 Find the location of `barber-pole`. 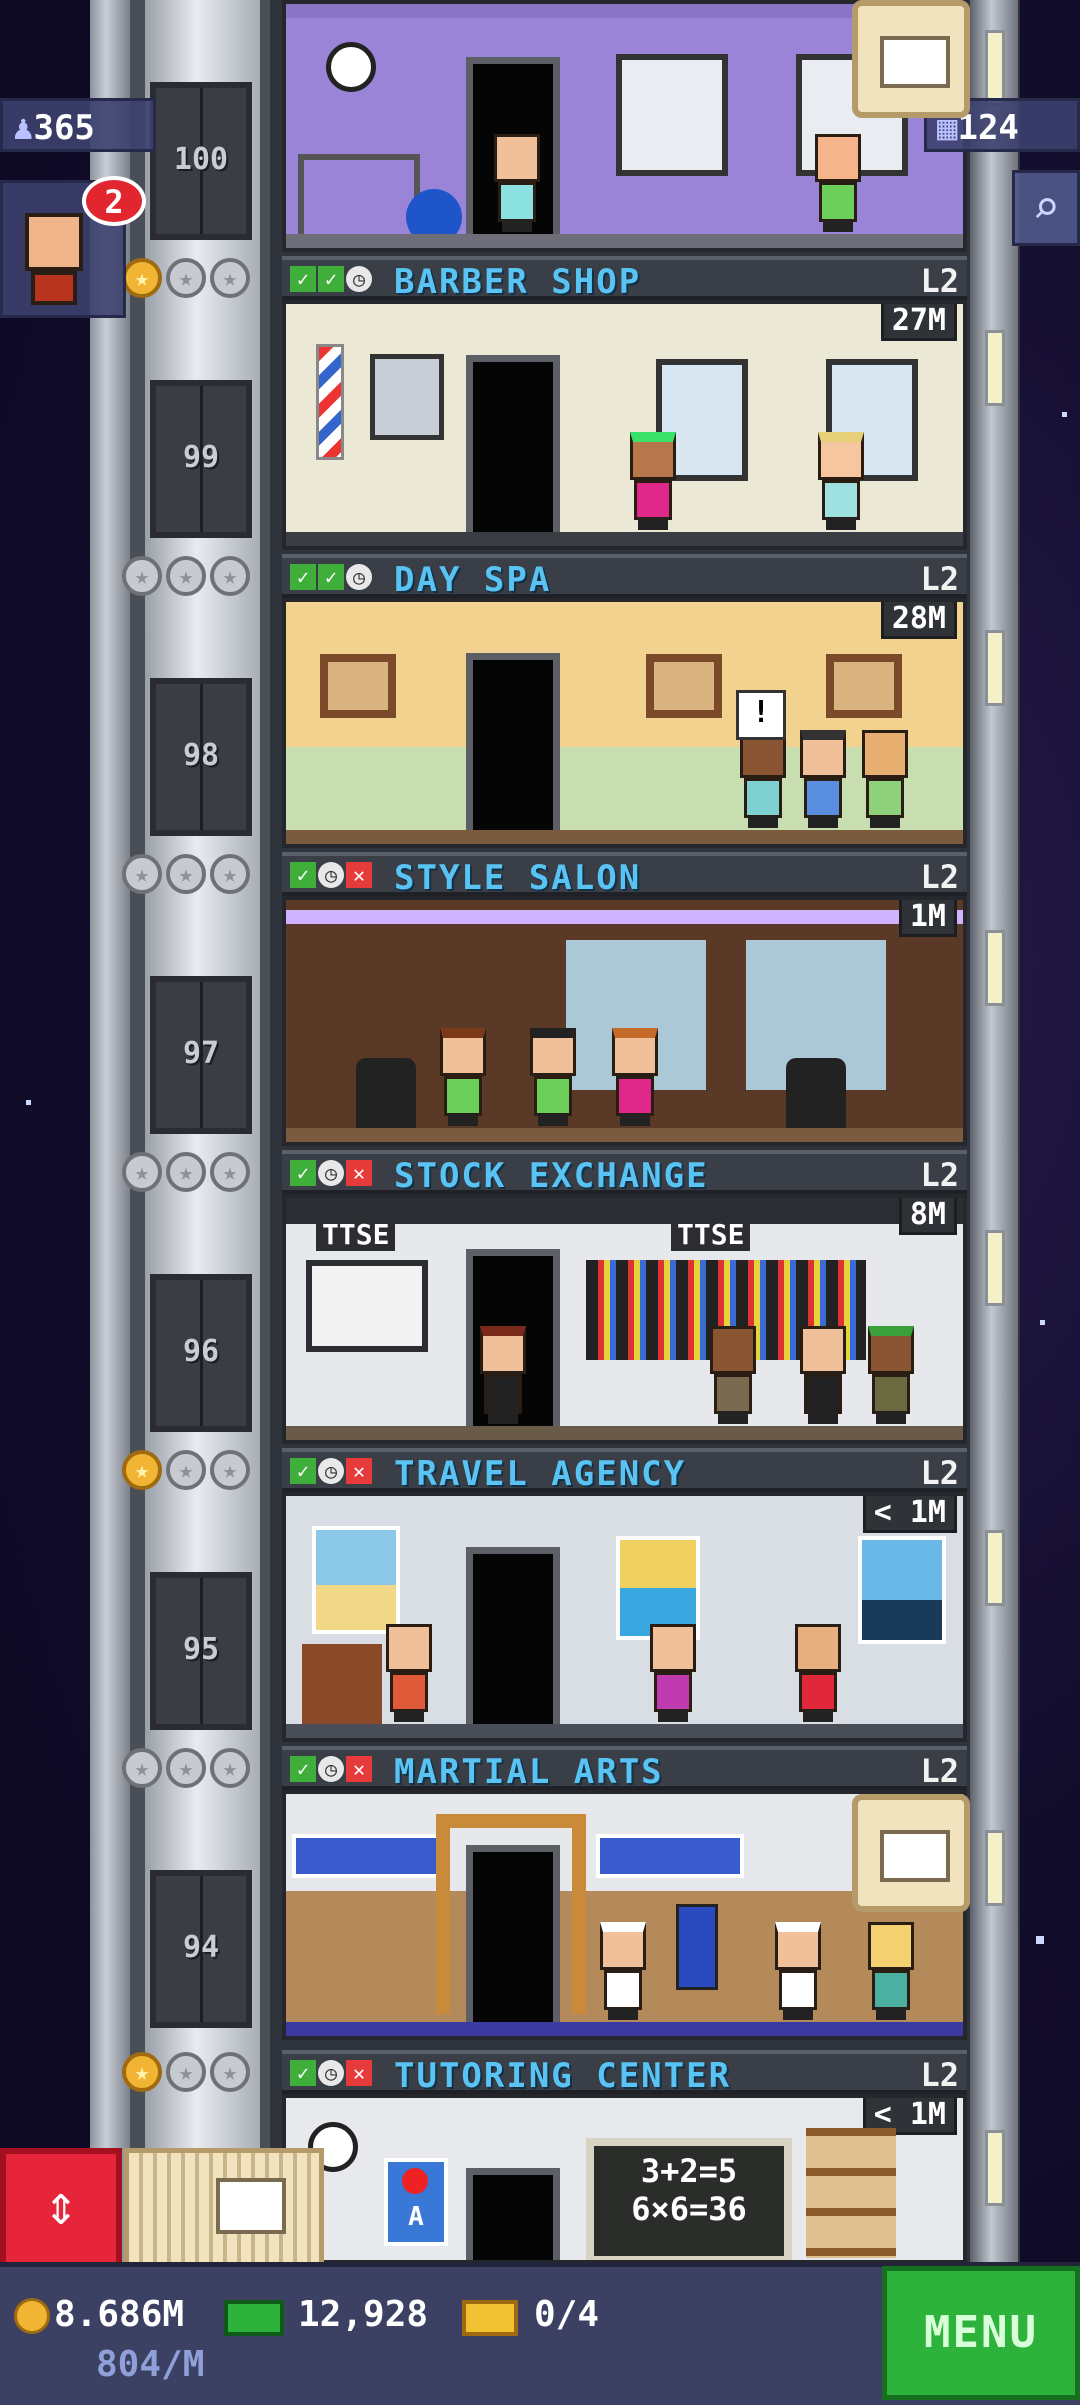

barber-pole is located at coordinates (330, 402).